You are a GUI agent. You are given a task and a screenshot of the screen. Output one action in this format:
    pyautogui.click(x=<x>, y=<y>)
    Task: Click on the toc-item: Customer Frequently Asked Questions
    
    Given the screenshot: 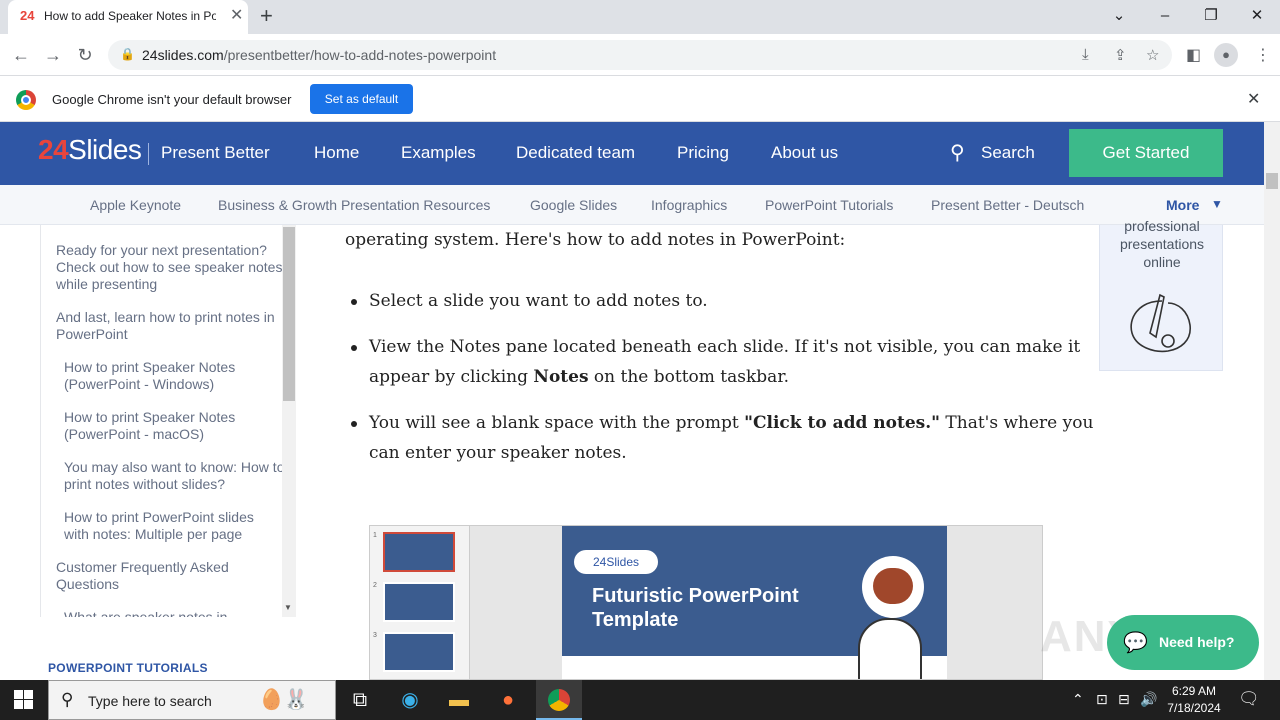 What is the action you would take?
    pyautogui.click(x=156, y=576)
    